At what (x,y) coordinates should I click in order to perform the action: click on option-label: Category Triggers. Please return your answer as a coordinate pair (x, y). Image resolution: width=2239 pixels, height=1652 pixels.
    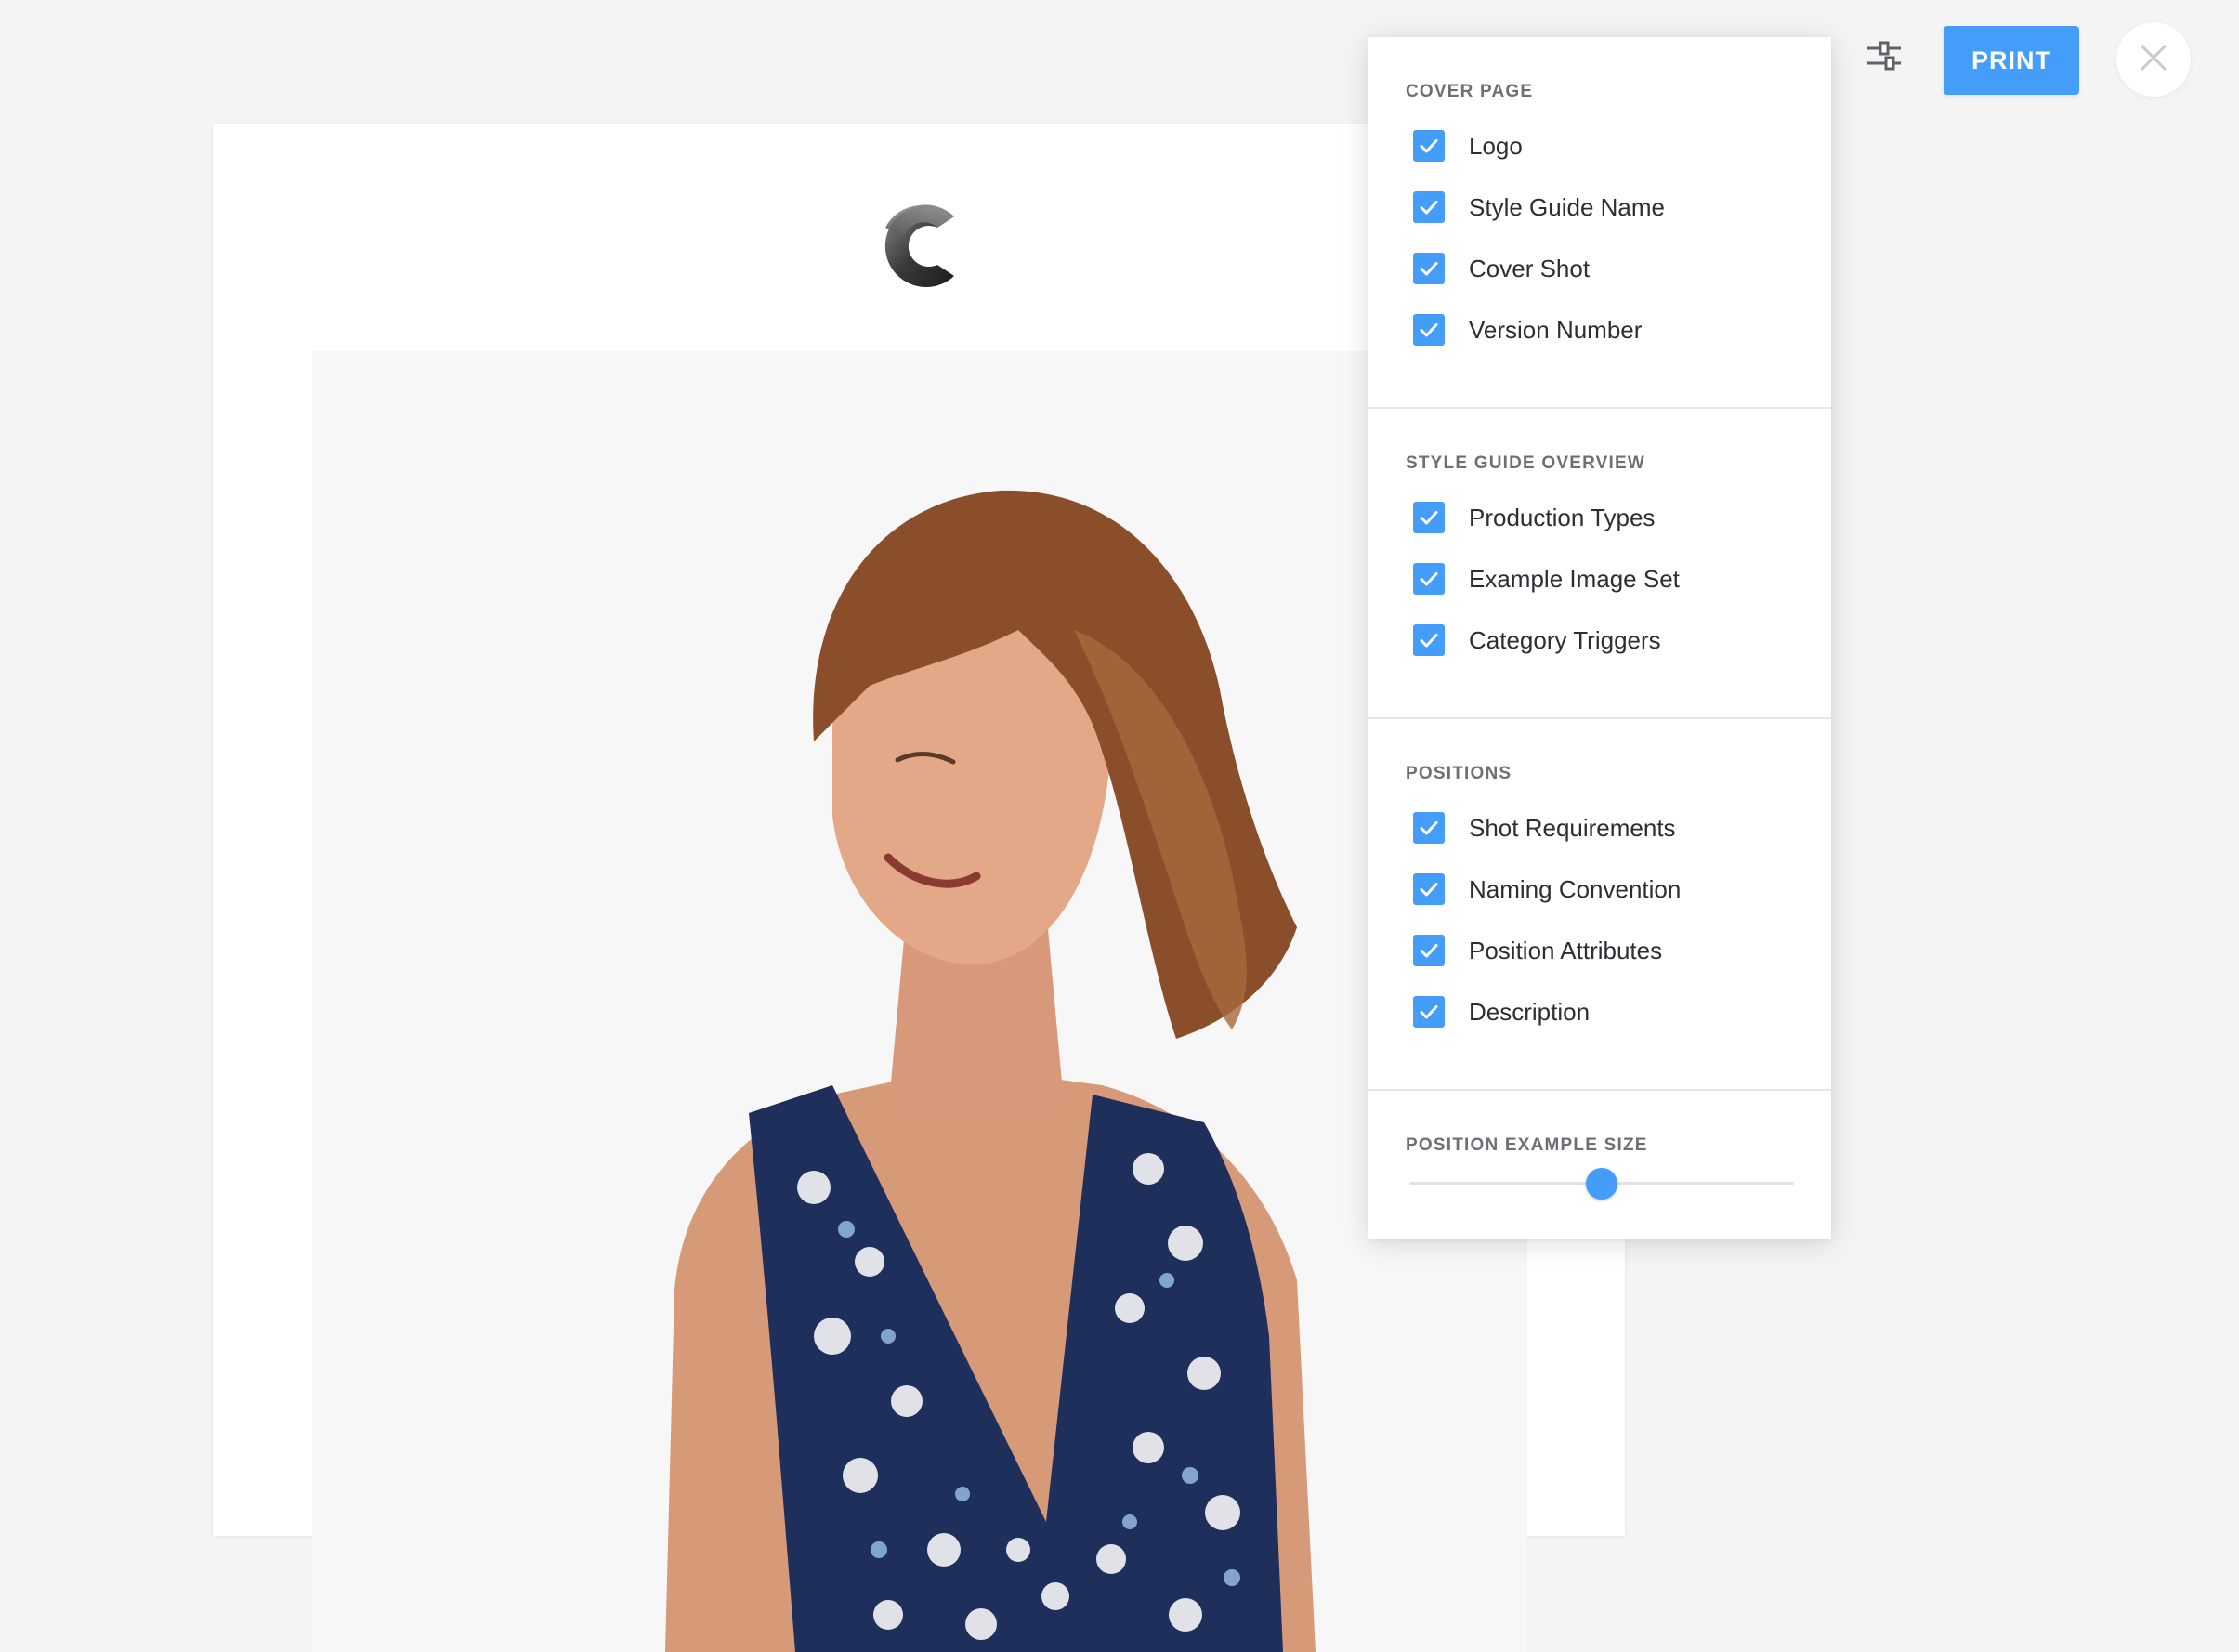
    Looking at the image, I should click on (1565, 640).